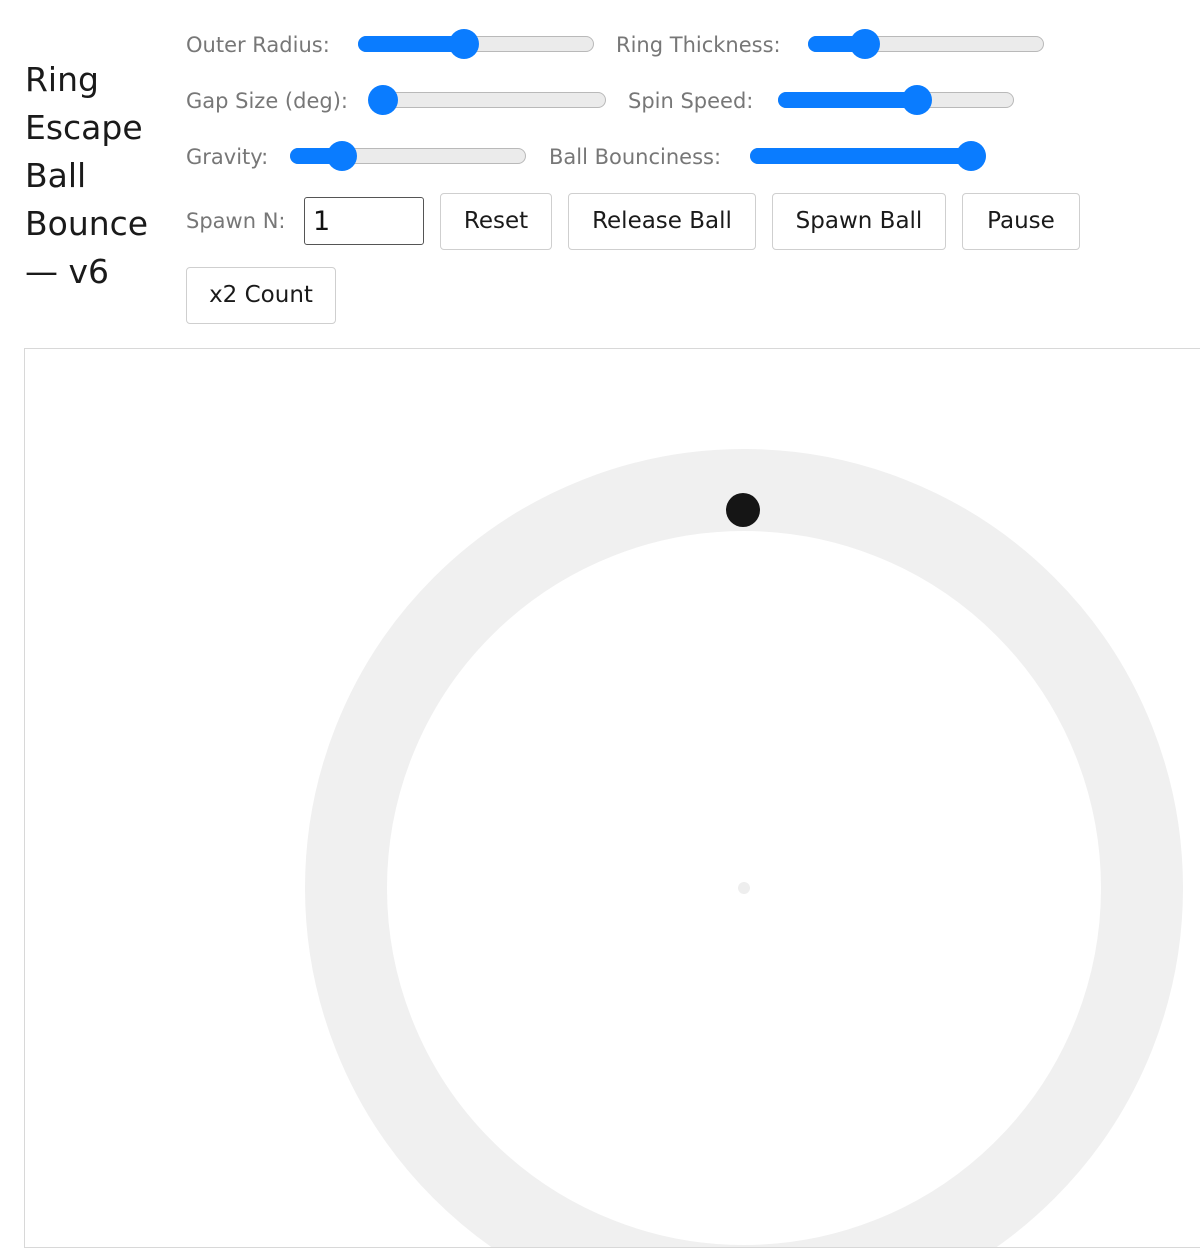  I want to click on spin-speed-label: Spin Speed:, so click(691, 101).